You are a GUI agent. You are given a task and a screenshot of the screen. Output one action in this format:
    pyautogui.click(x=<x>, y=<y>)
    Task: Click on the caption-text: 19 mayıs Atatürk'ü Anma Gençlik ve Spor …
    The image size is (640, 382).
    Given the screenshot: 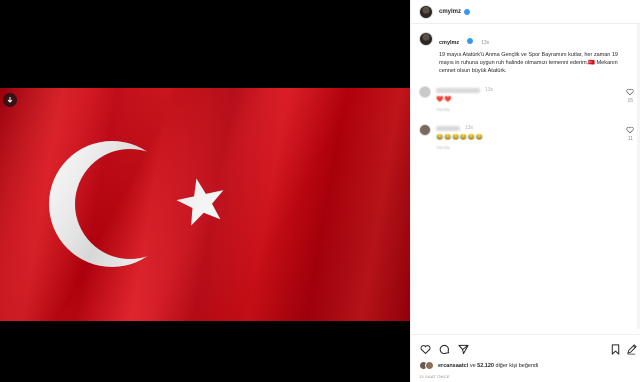 What is the action you would take?
    pyautogui.click(x=528, y=63)
    